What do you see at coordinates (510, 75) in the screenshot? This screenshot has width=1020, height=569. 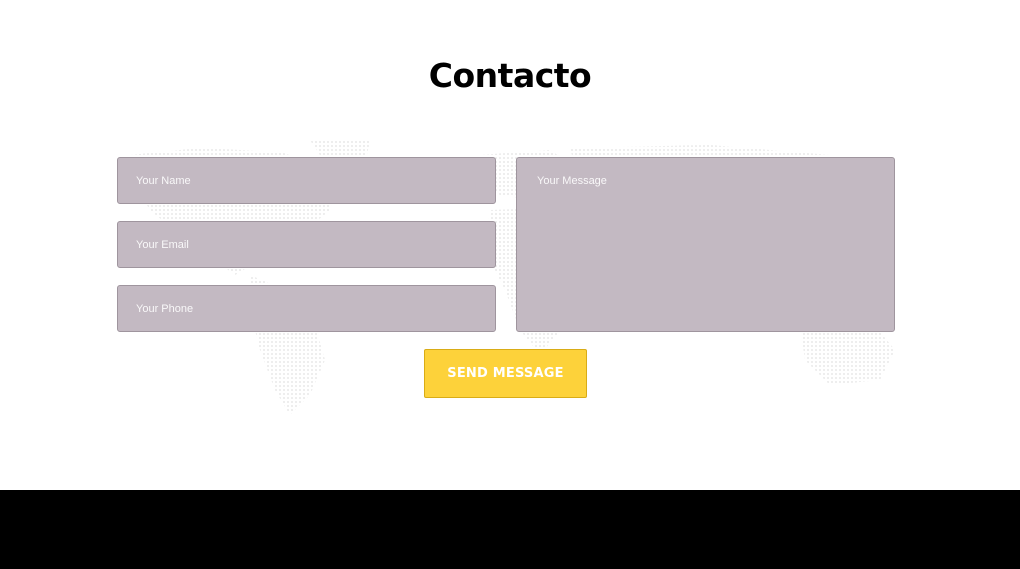 I see `page-title: Contacto` at bounding box center [510, 75].